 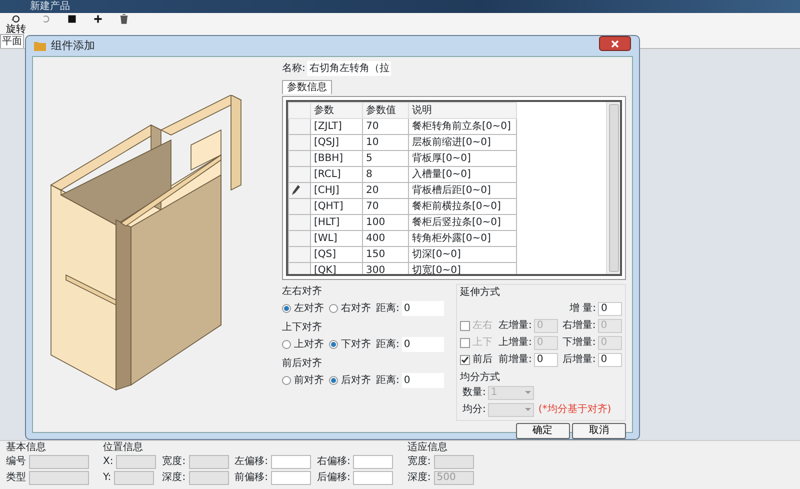 What do you see at coordinates (350, 380) in the screenshot?
I see `radio-option: 后对齐` at bounding box center [350, 380].